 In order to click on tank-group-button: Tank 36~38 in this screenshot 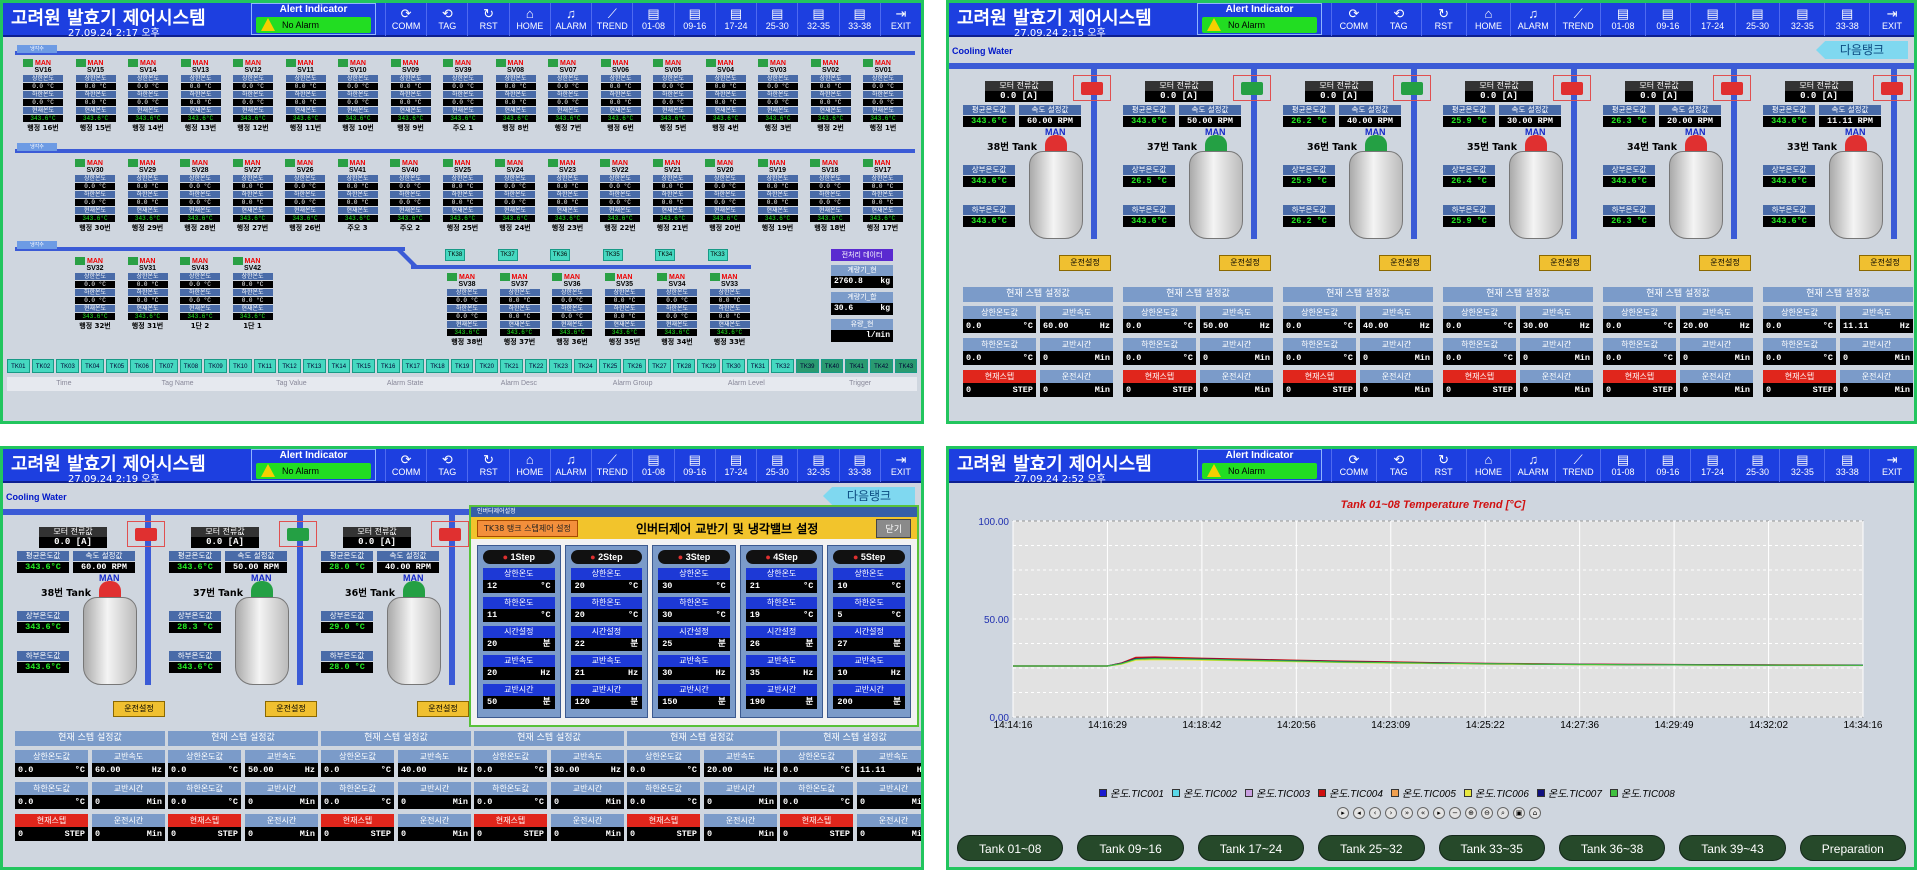, I will do `click(1612, 848)`.